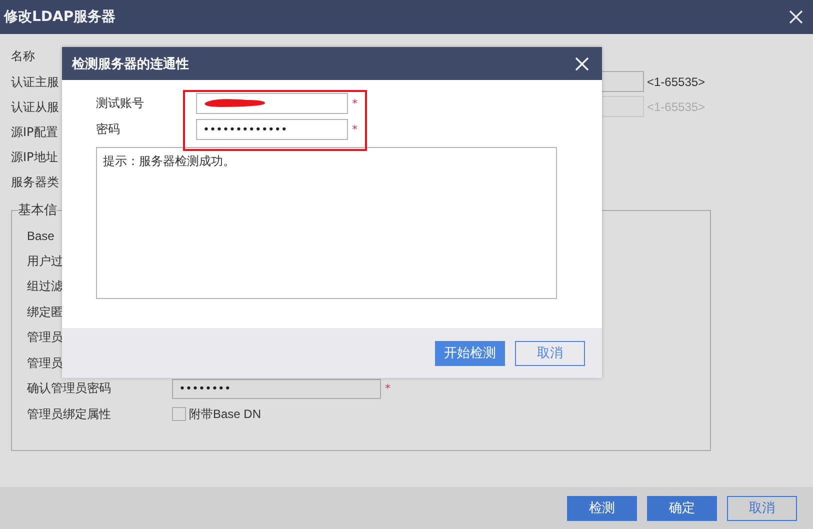 This screenshot has width=813, height=529. What do you see at coordinates (41, 235) in the screenshot?
I see `field-label: Base` at bounding box center [41, 235].